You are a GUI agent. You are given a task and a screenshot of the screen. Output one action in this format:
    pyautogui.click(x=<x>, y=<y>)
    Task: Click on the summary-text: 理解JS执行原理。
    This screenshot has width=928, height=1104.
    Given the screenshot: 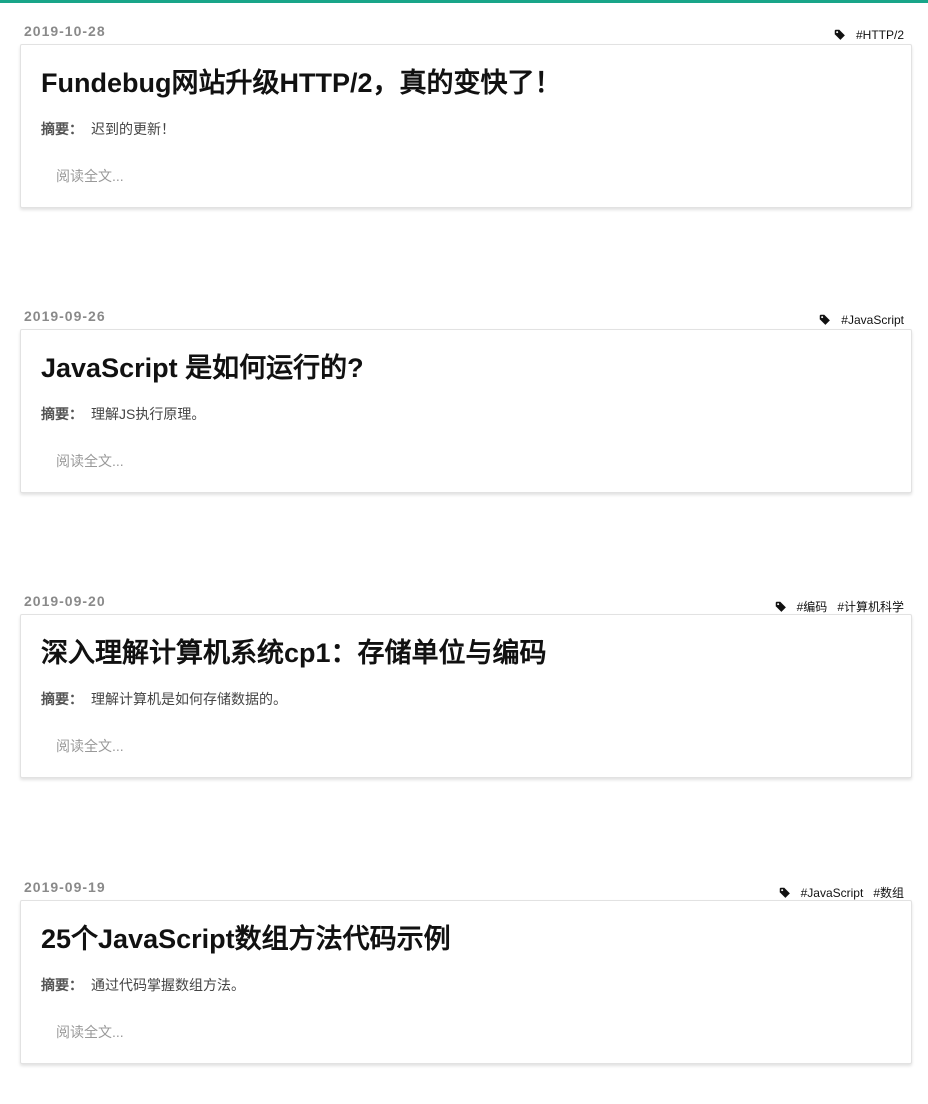 What is the action you would take?
    pyautogui.click(x=148, y=414)
    